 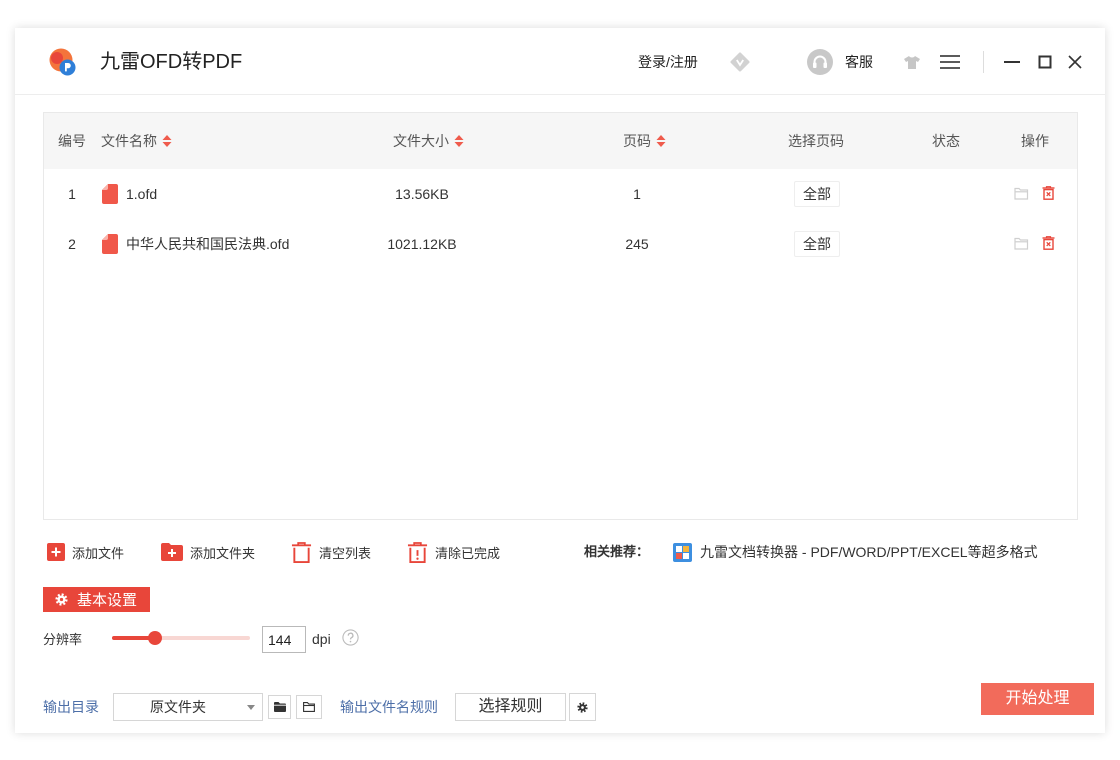 I want to click on clear-list-label: 清空列表, so click(x=345, y=553).